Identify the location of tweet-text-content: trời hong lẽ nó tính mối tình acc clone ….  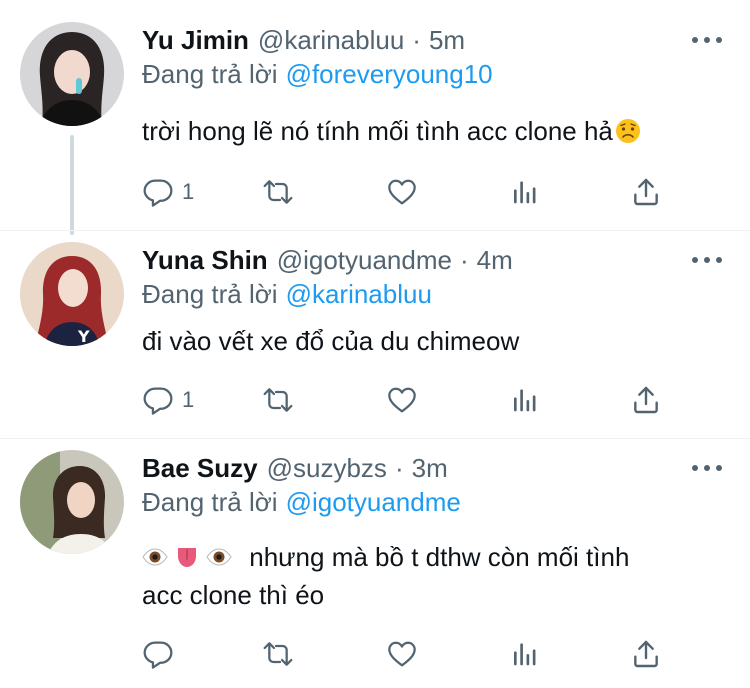
(377, 131).